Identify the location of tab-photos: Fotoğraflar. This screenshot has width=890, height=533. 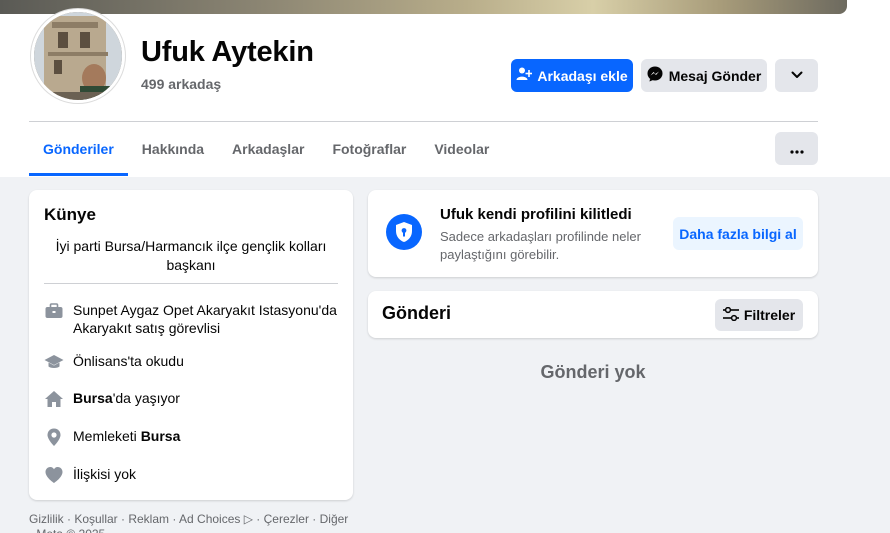
(369, 149).